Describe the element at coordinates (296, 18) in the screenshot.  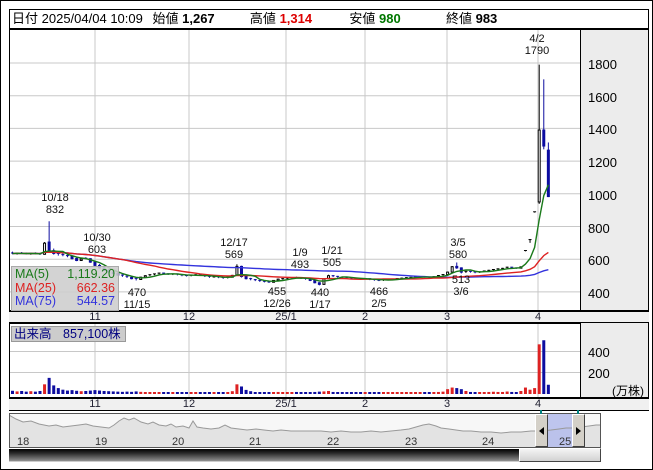
I see `high-value: 1,314` at that location.